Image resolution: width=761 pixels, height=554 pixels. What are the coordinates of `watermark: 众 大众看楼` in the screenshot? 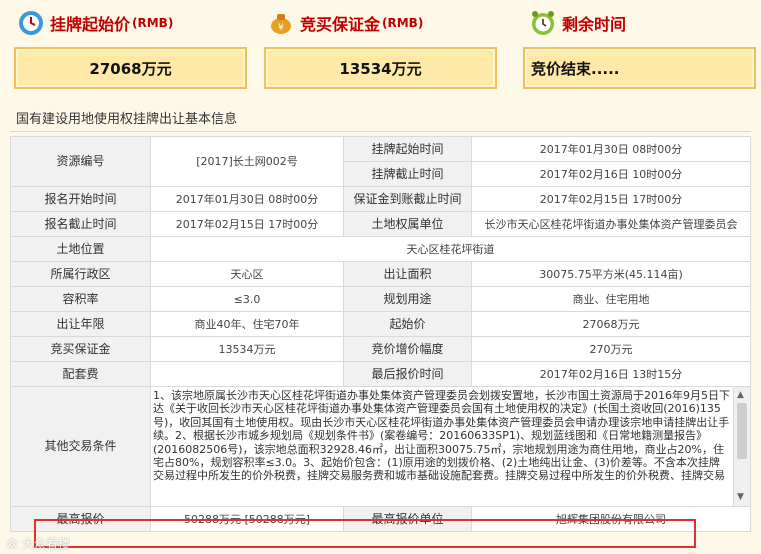 It's located at (38, 544).